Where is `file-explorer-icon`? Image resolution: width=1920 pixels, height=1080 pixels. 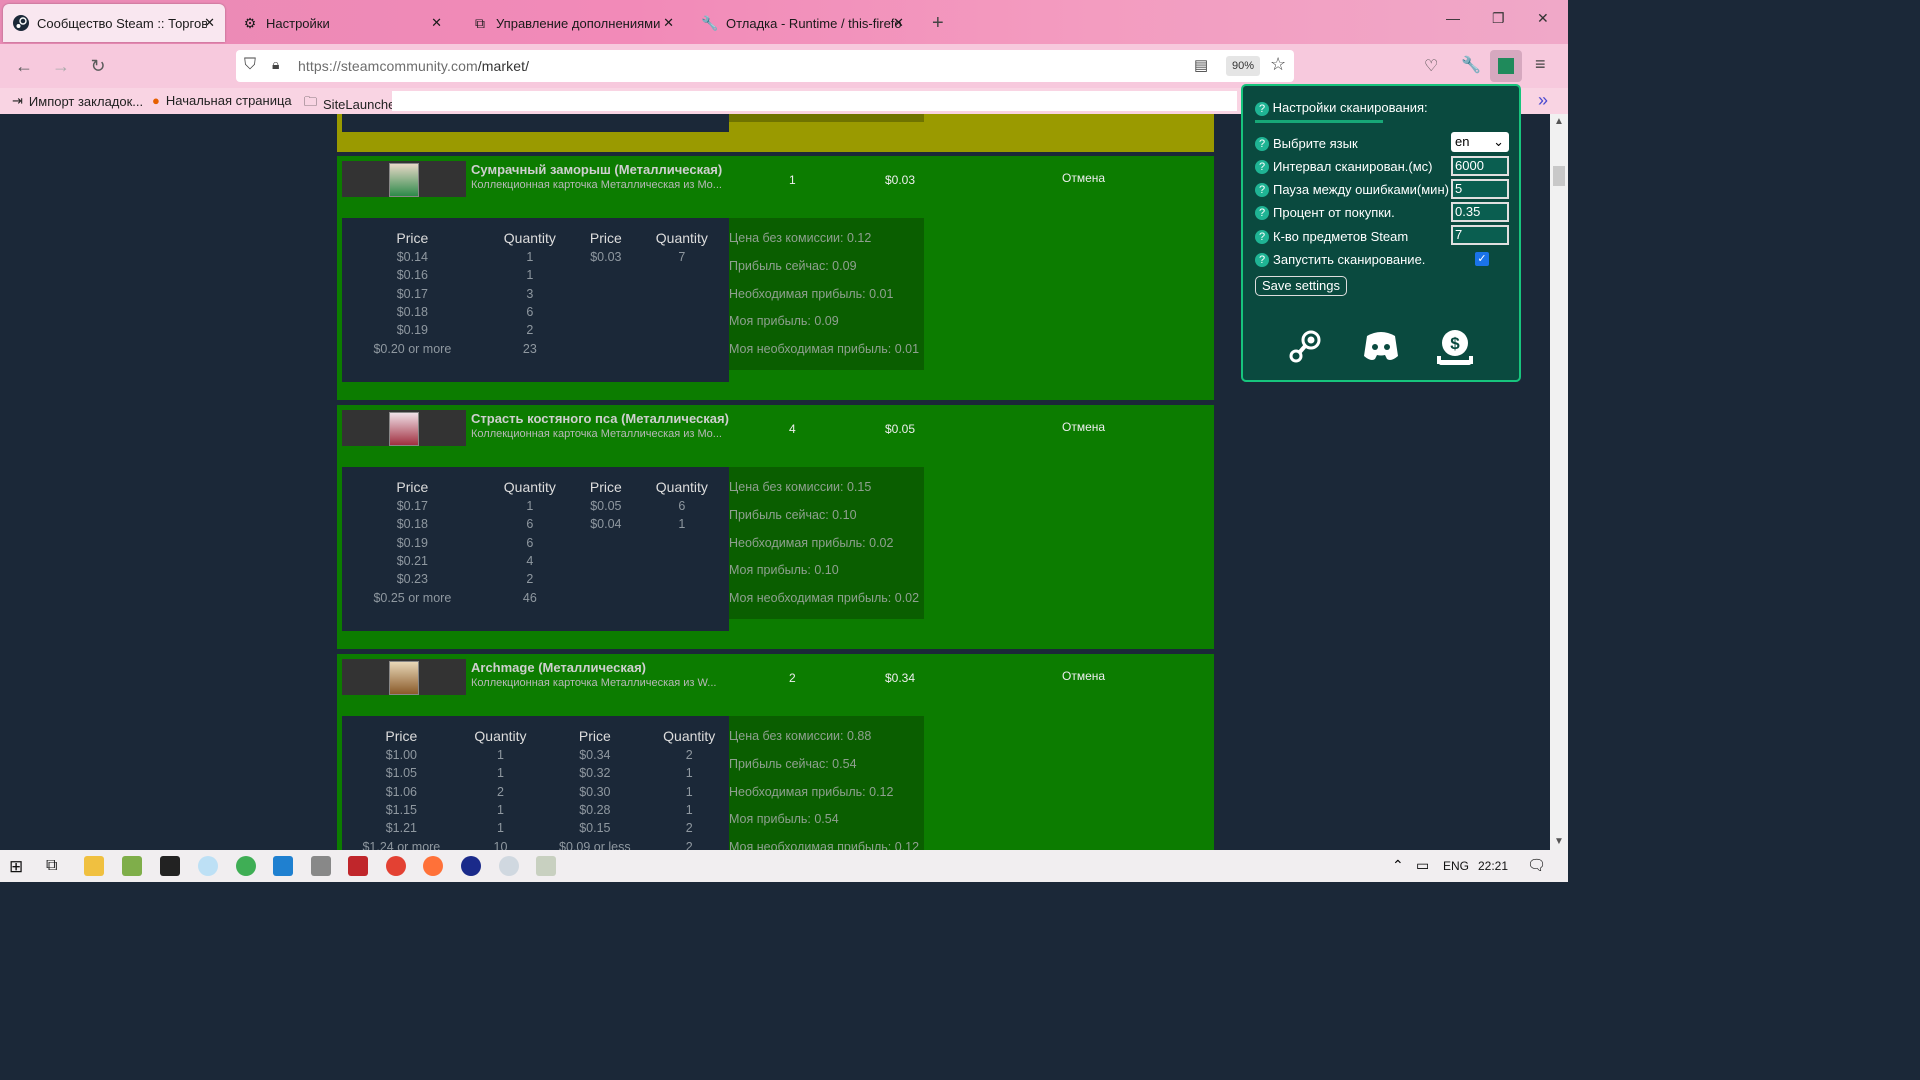
file-explorer-icon is located at coordinates (94, 866).